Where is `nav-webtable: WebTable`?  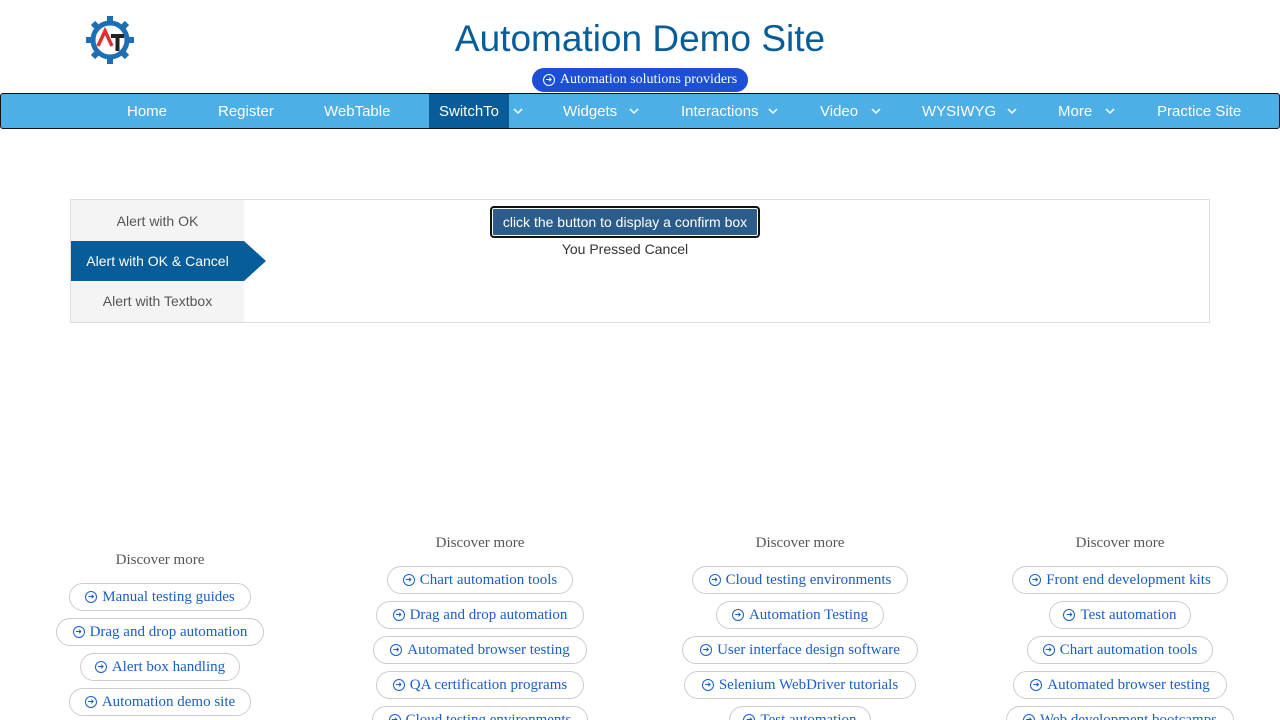 nav-webtable: WebTable is located at coordinates (357, 111).